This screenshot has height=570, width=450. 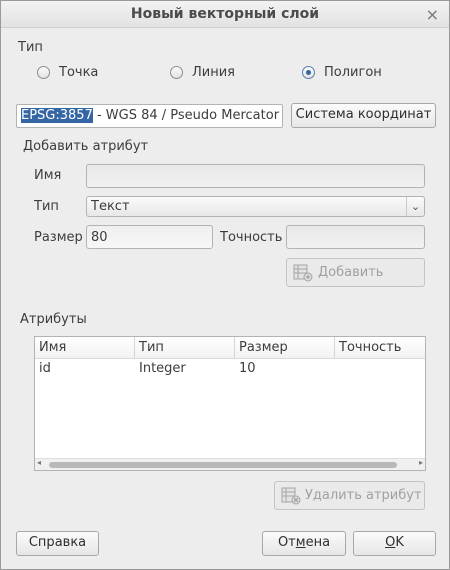 I want to click on cancel-label-prefix: От, so click(x=286, y=542).